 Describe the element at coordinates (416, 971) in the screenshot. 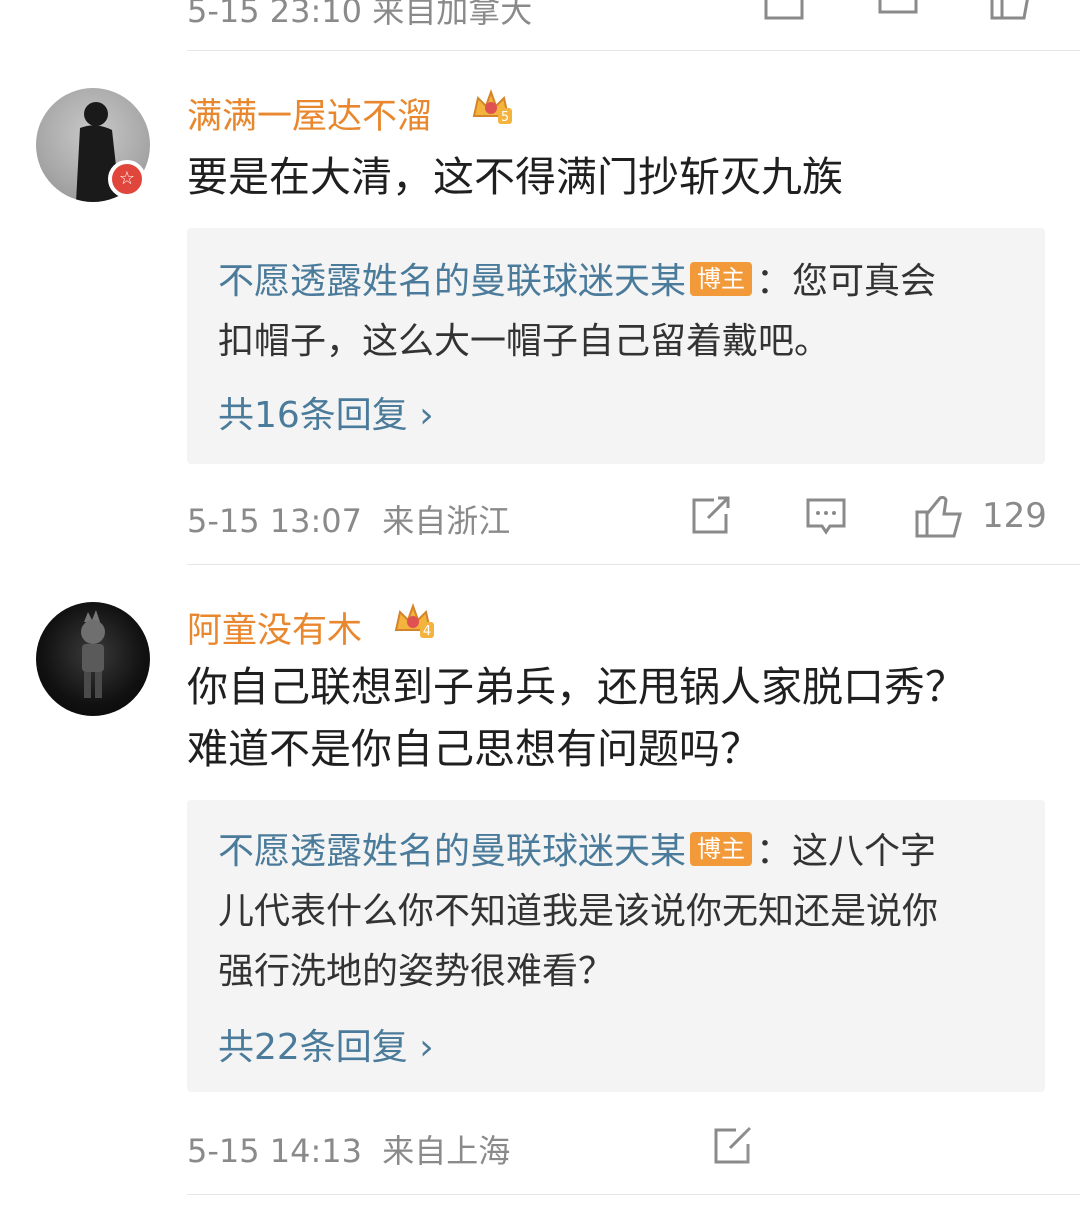

I see `reply-text: 强行洗地的姿势很难看？` at that location.